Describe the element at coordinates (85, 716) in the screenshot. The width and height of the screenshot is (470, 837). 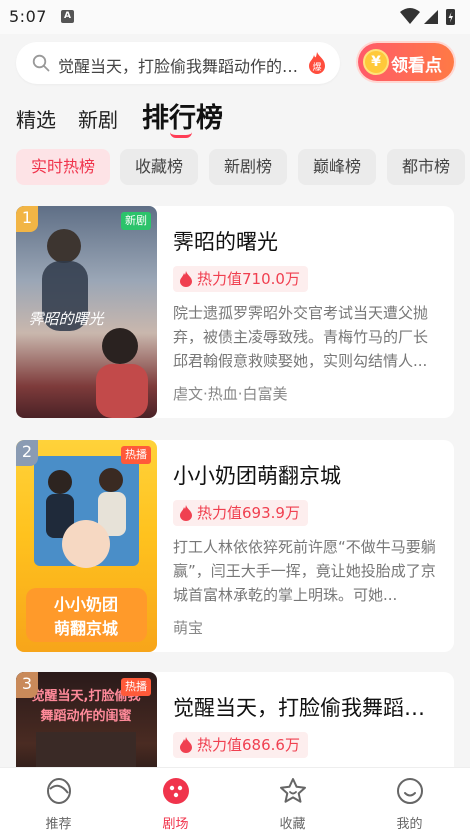
I see `poster-title-line2: 舞蹈动作的闺蜜` at that location.